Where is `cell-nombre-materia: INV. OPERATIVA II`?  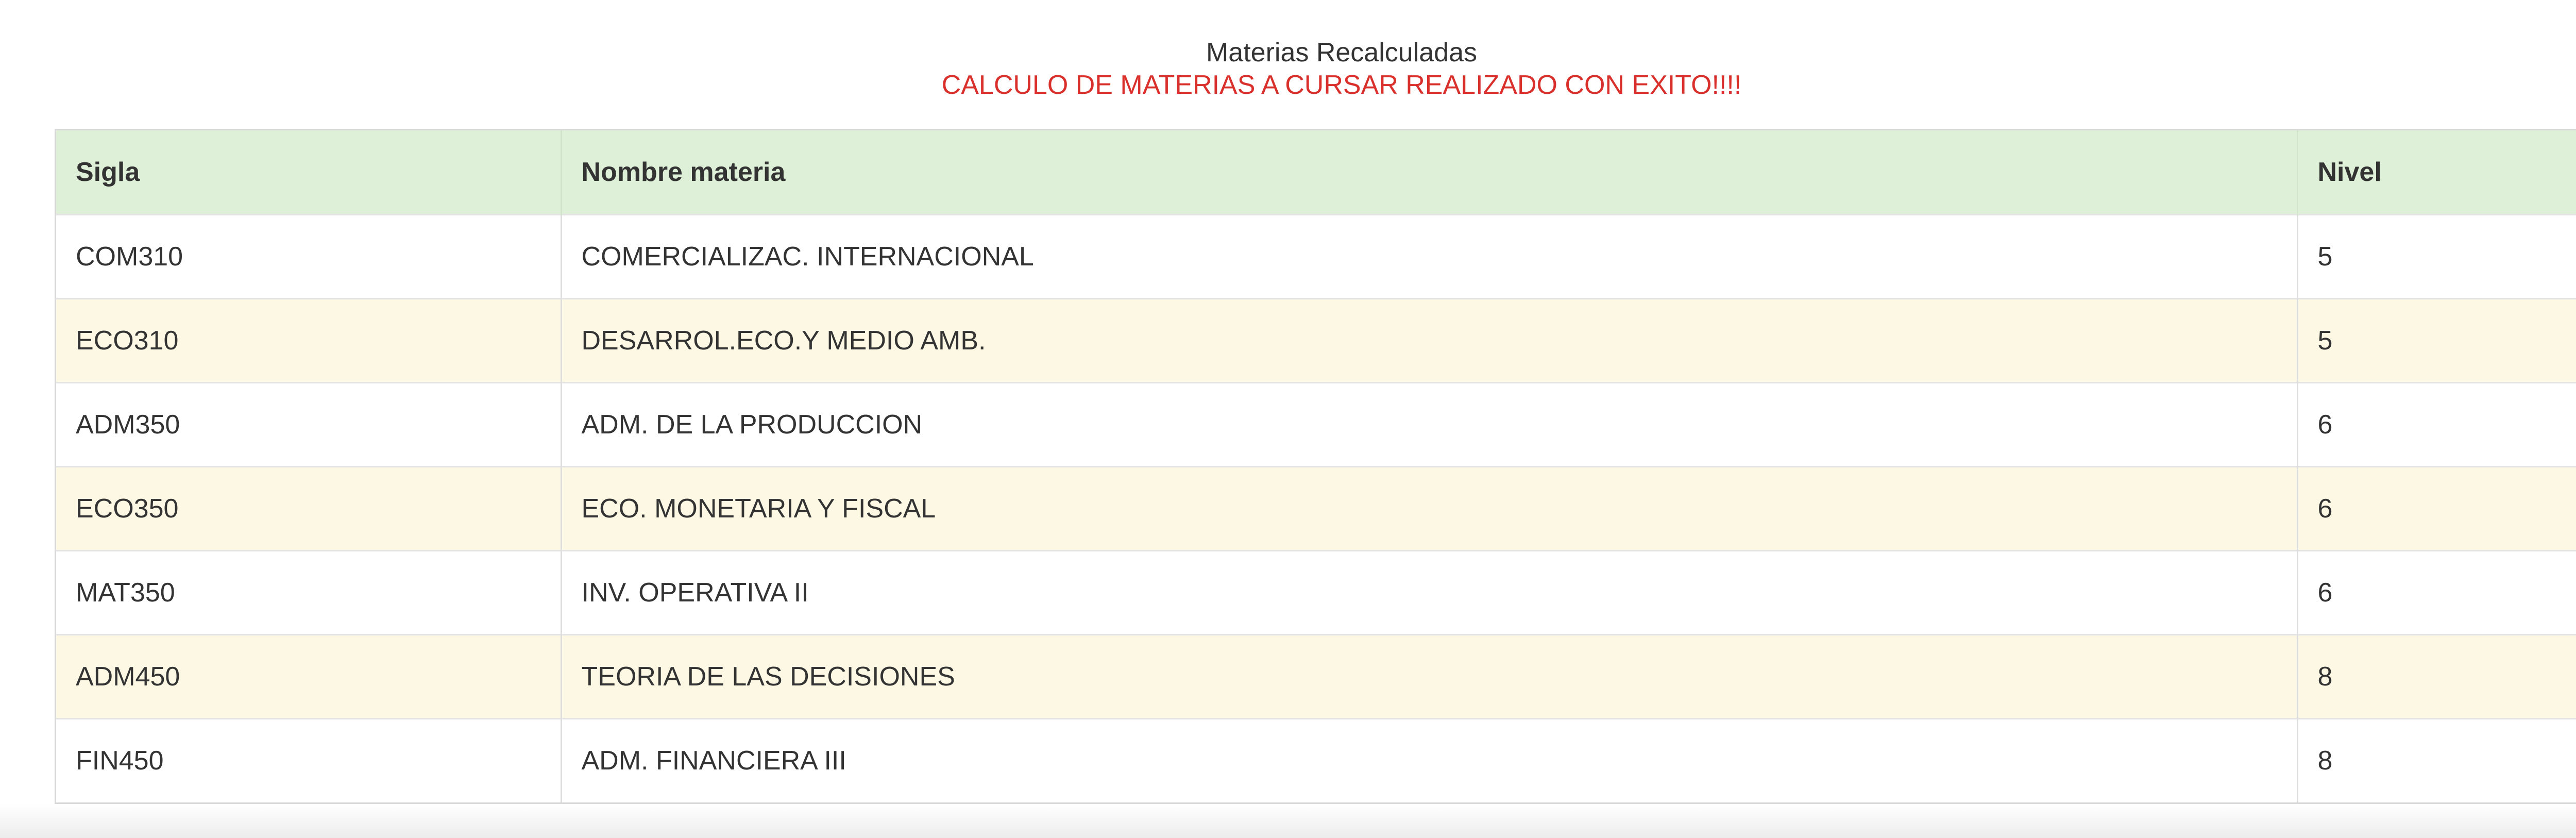 cell-nombre-materia: INV. OPERATIVA II is located at coordinates (1428, 592).